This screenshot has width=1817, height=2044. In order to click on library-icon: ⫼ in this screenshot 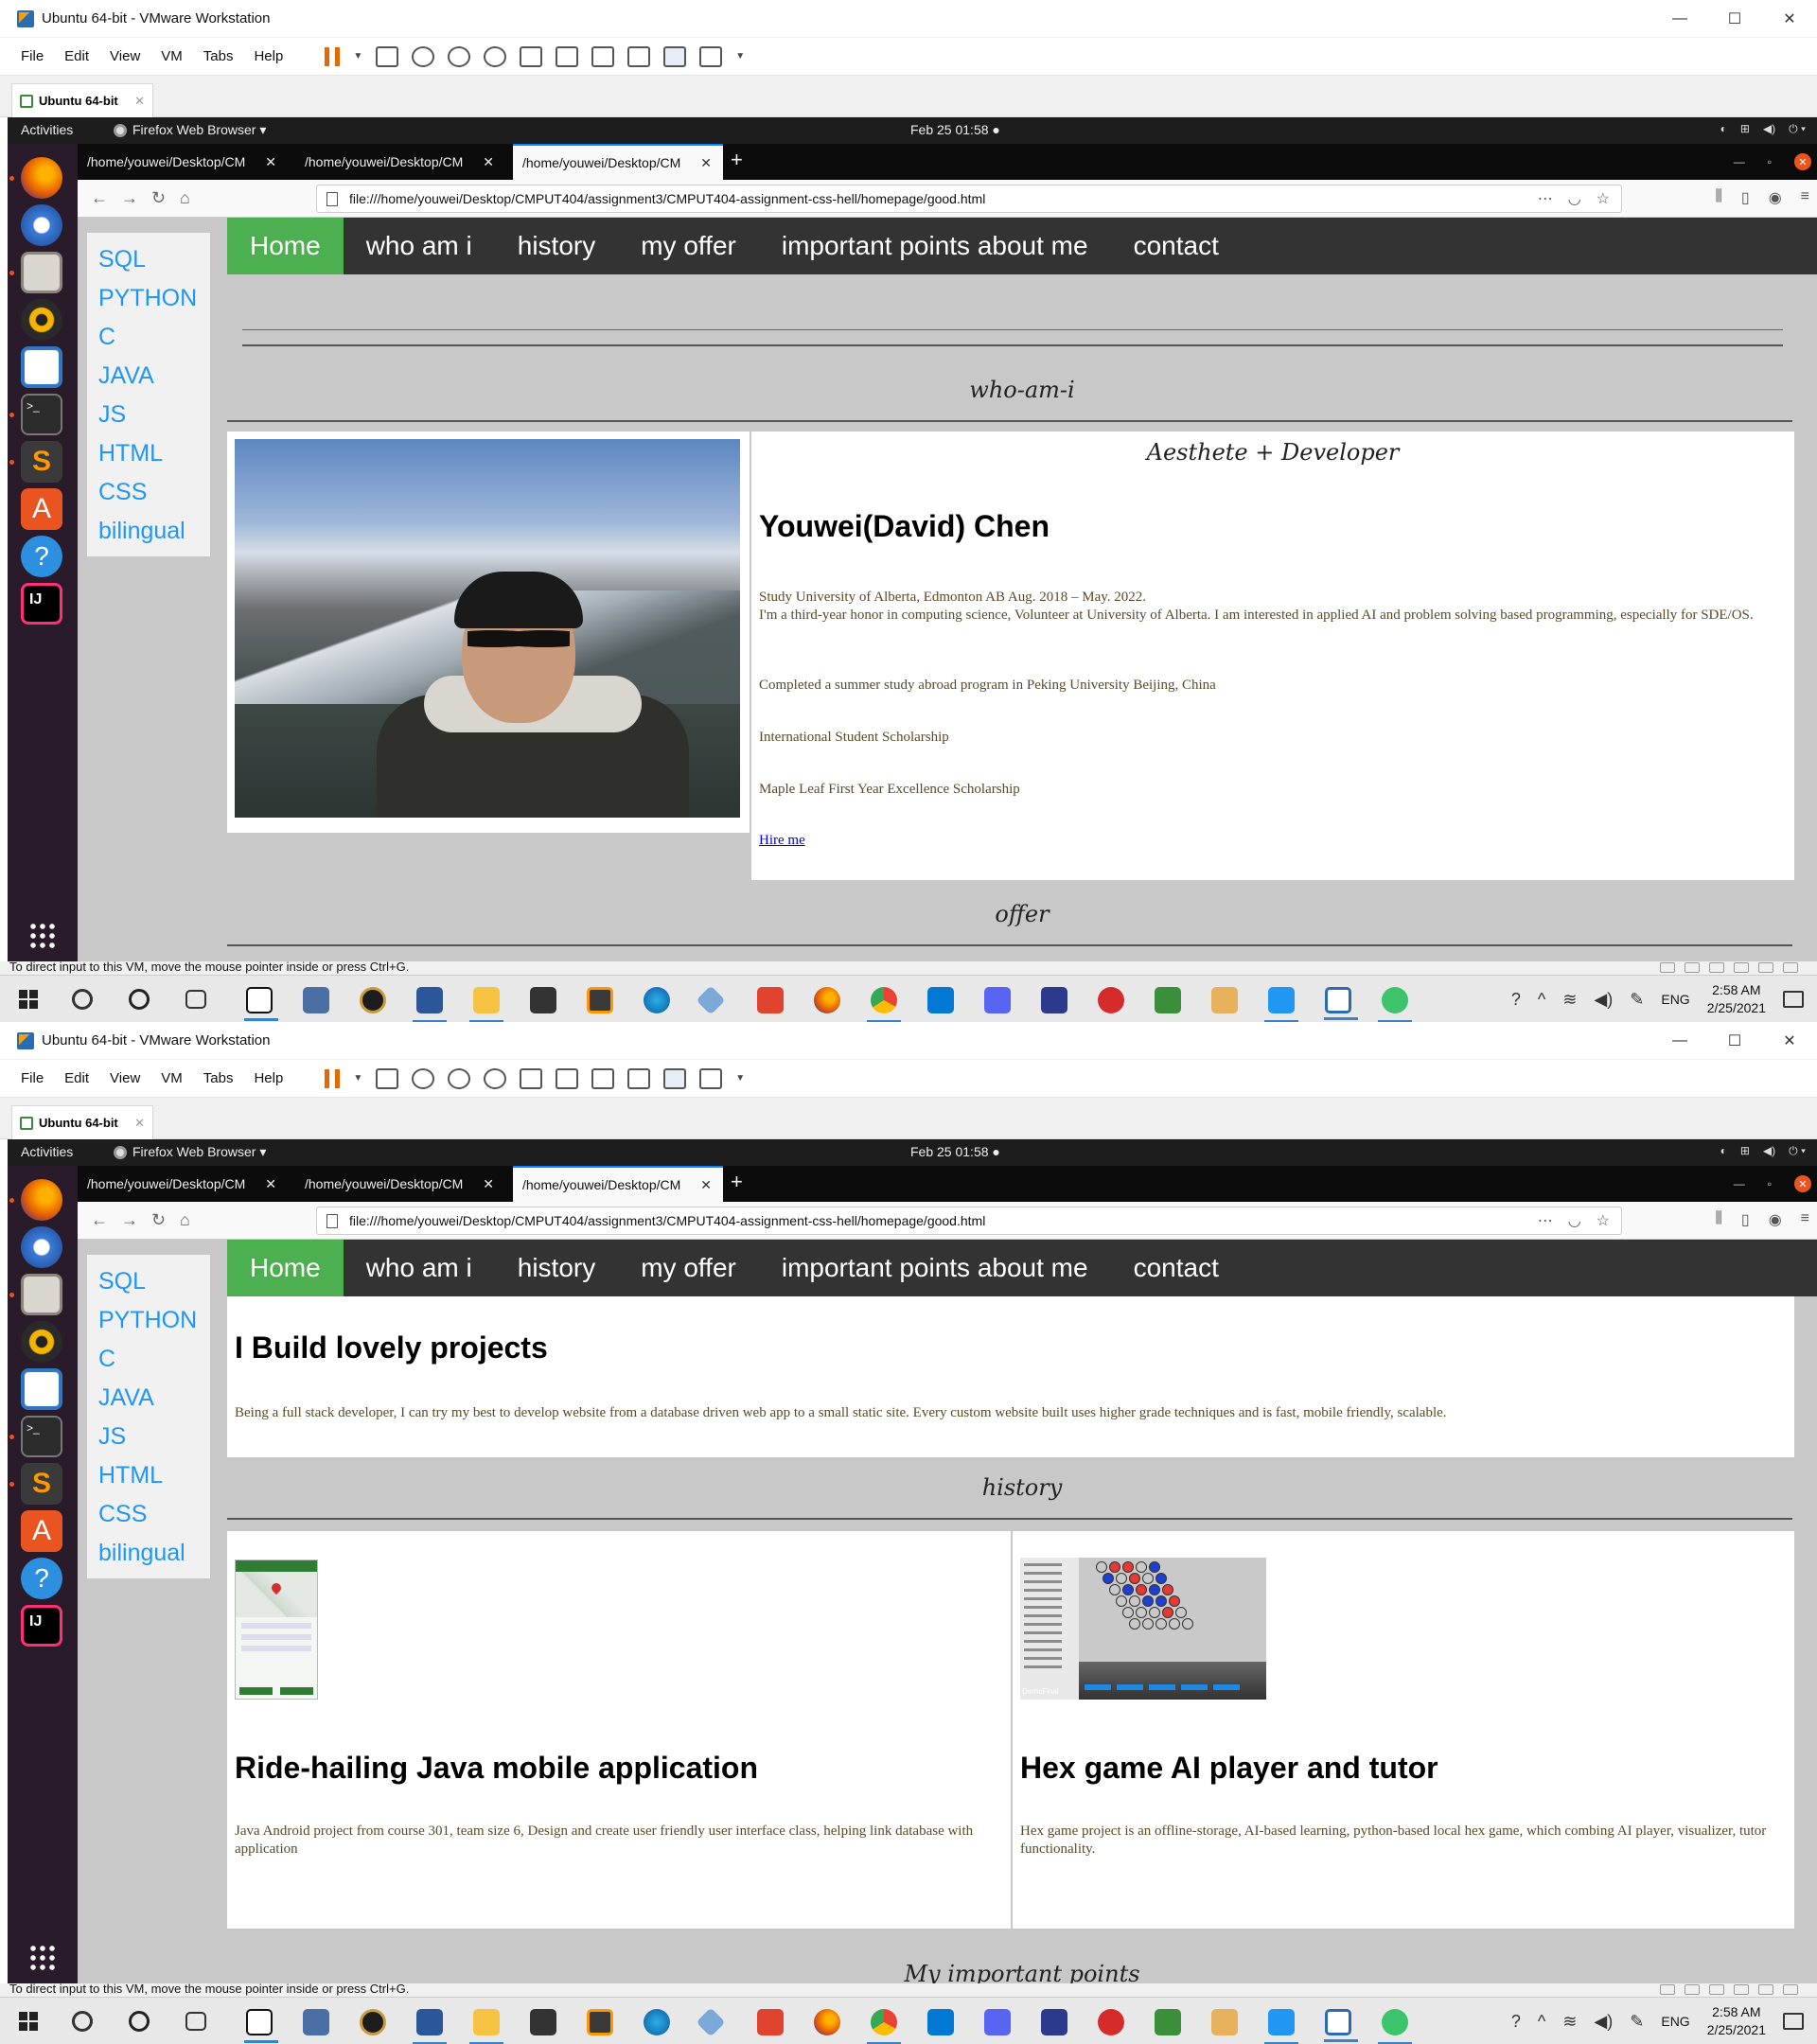, I will do `click(1719, 197)`.